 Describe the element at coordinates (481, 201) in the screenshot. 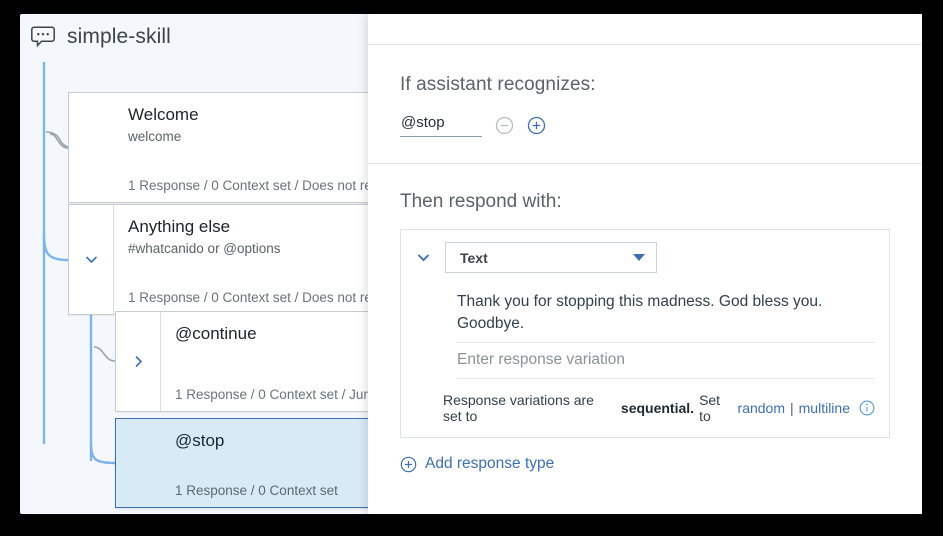

I see `response-label: Then respond with:` at that location.